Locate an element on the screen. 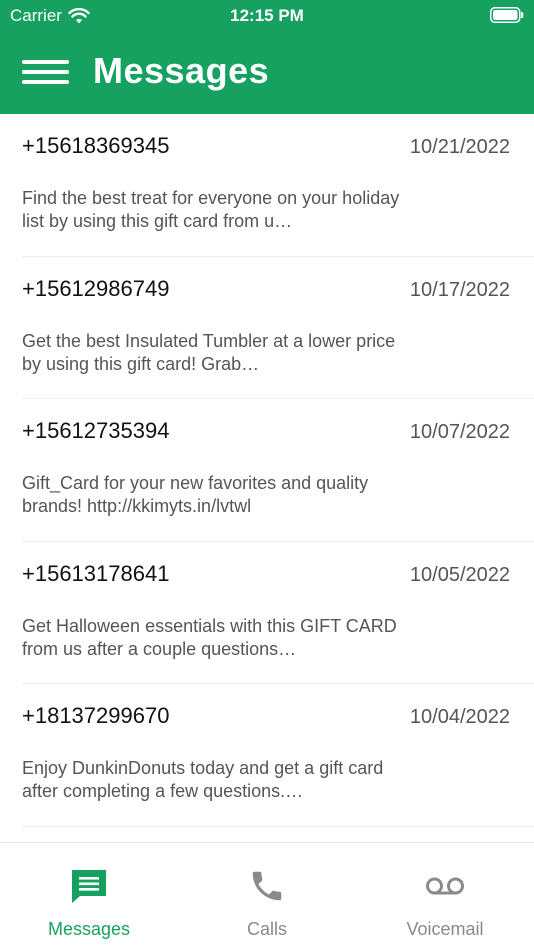 This screenshot has width=534, height=950. voicemail-icon is located at coordinates (445, 886).